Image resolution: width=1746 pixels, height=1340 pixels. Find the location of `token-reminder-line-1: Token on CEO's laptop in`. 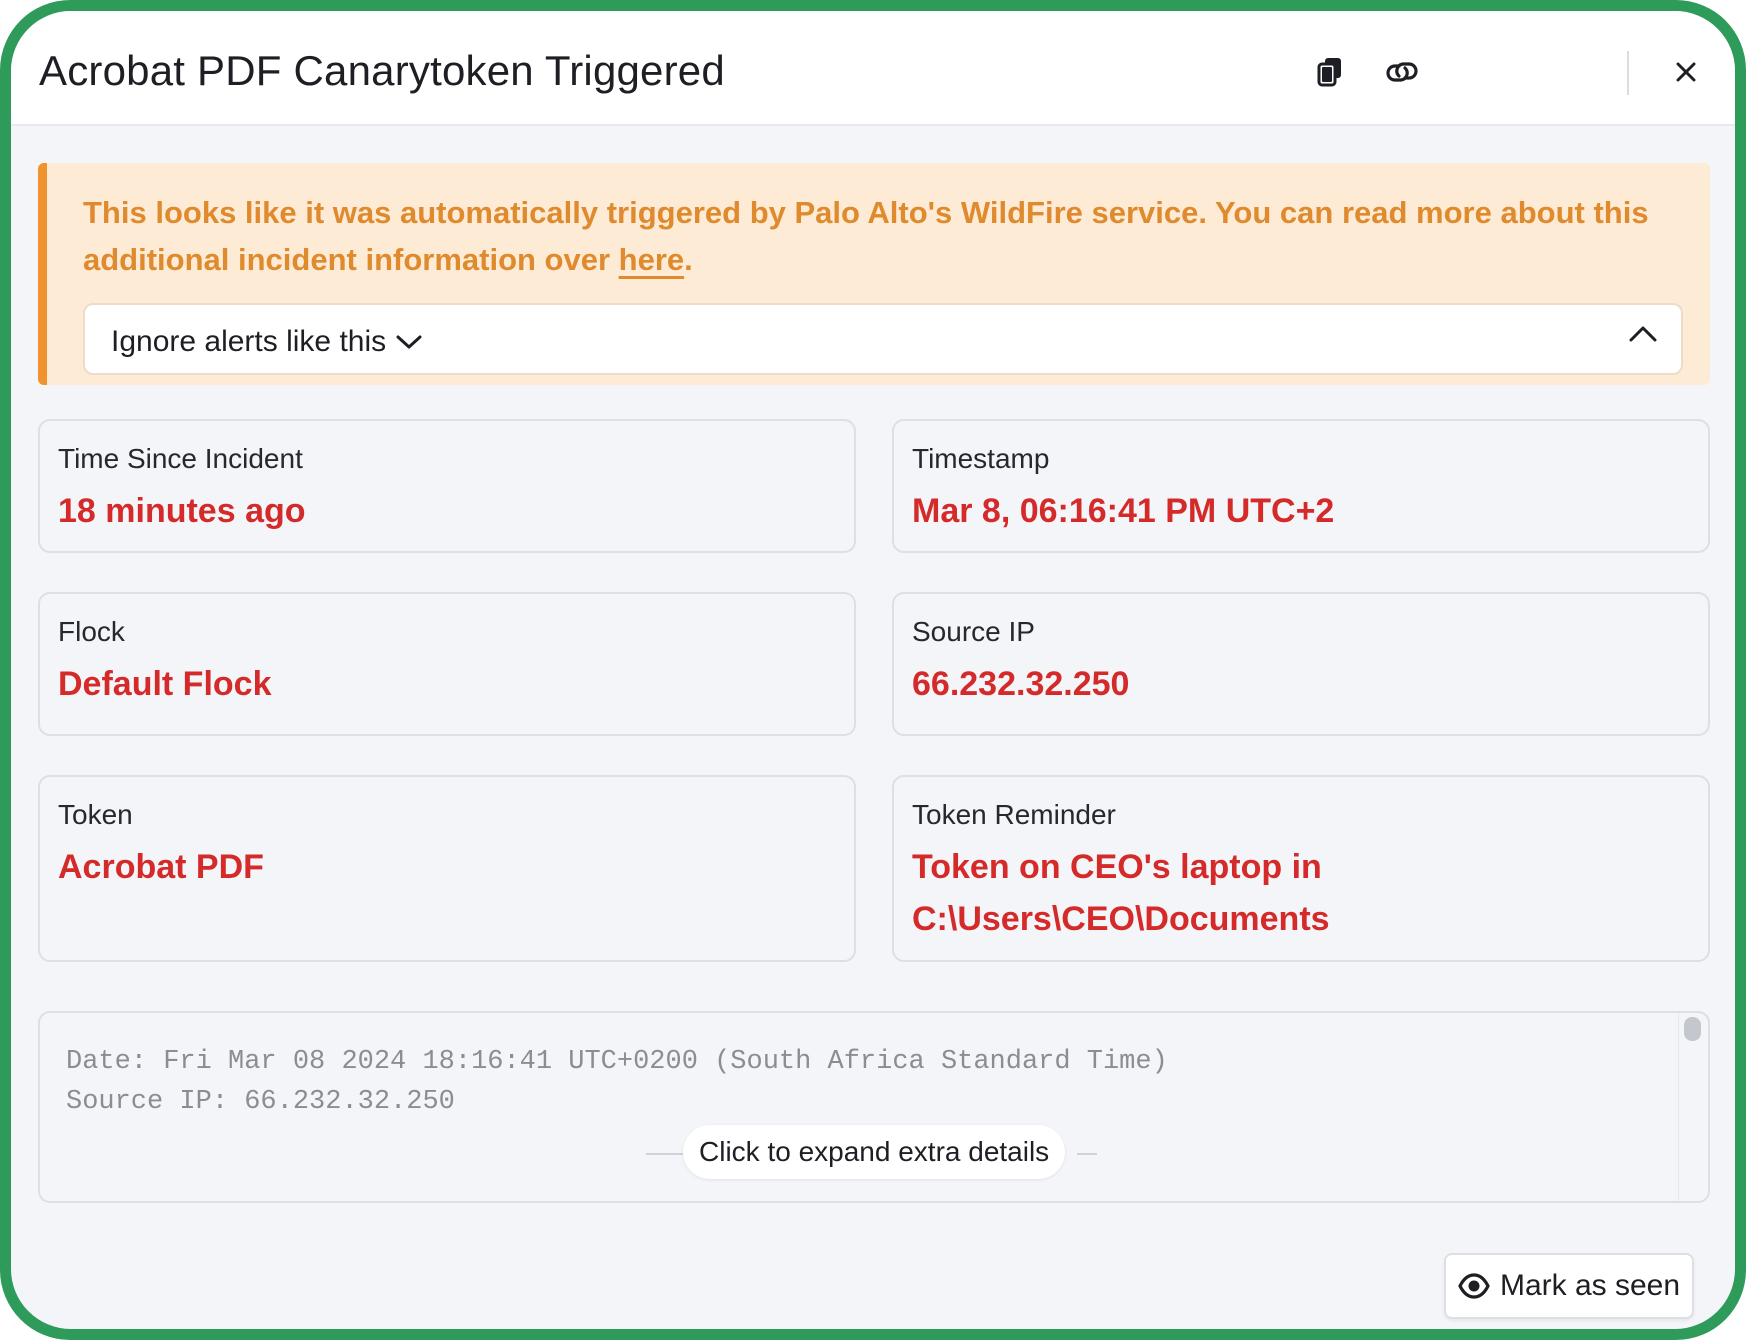

token-reminder-line-1: Token on CEO's laptop in is located at coordinates (1117, 867).